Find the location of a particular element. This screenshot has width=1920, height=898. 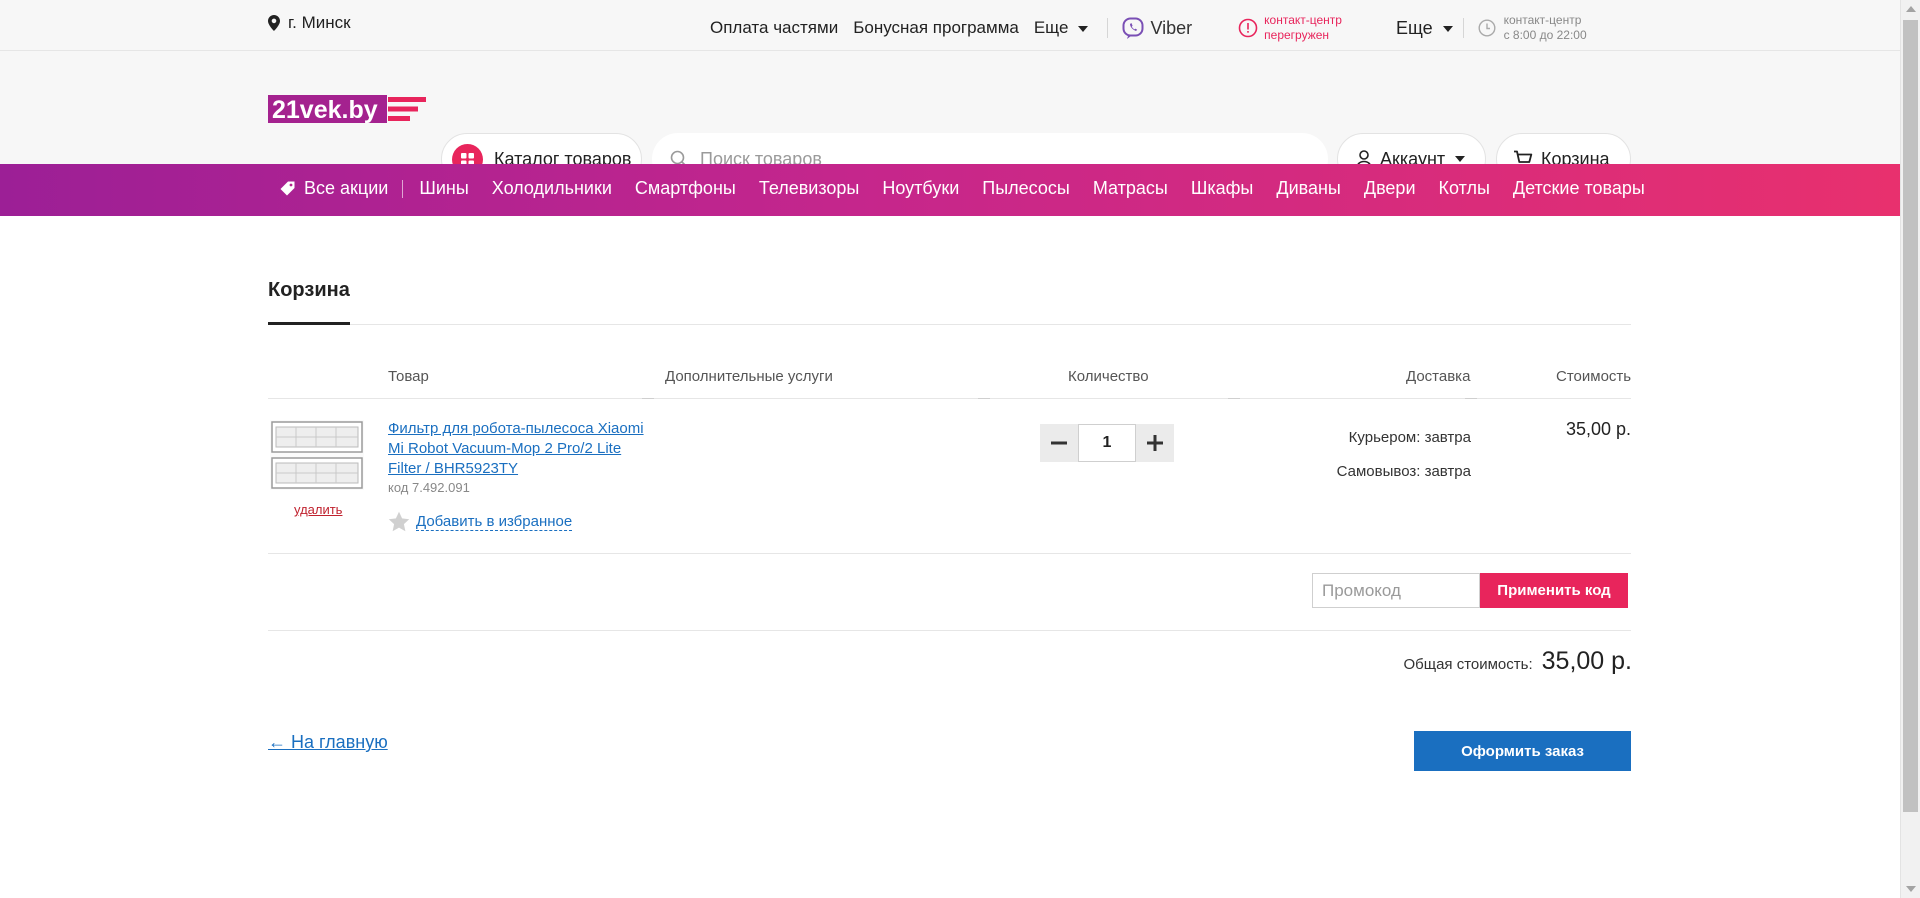

scroll-down-arrow-icon is located at coordinates (1911, 889).